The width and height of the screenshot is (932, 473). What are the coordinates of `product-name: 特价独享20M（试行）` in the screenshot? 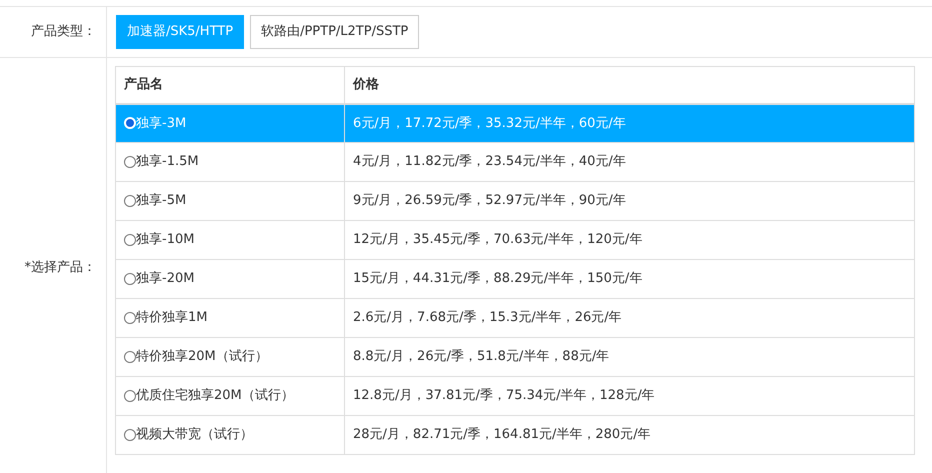 It's located at (202, 357).